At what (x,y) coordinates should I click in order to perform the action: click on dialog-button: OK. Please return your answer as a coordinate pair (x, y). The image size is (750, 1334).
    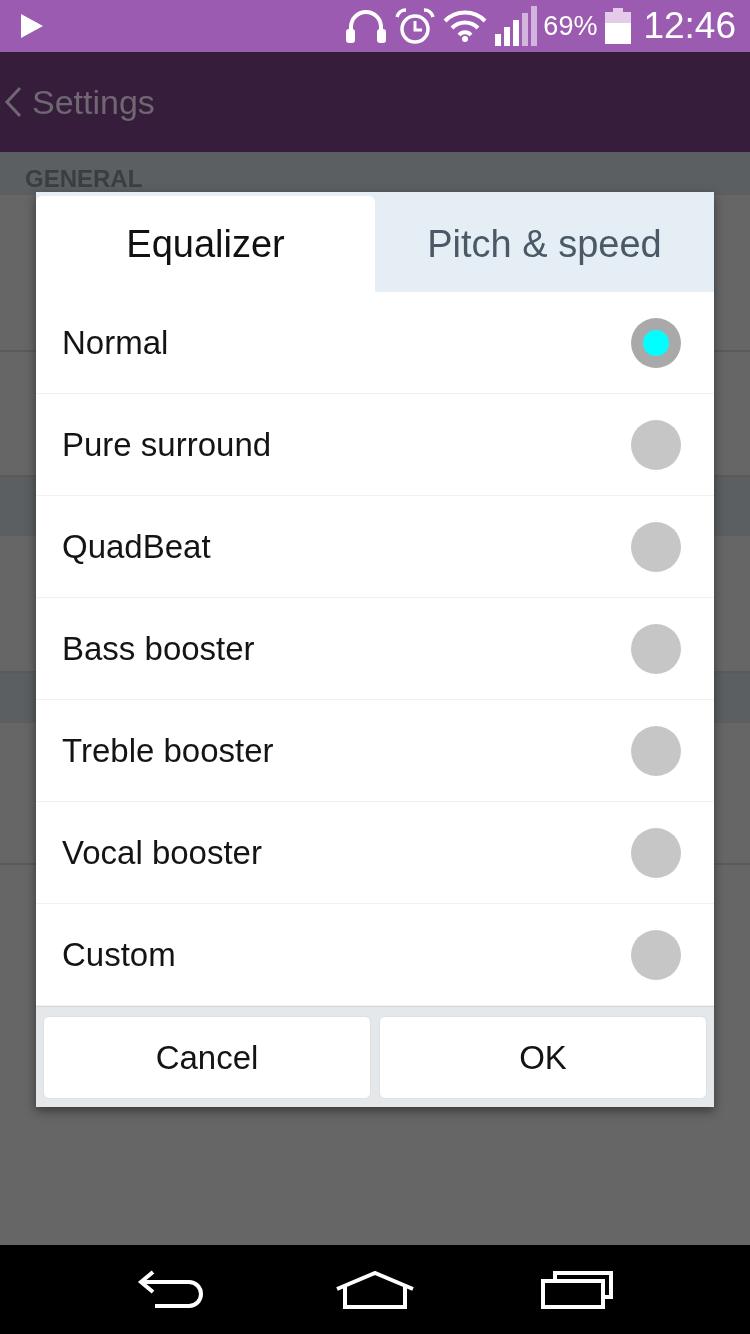
    Looking at the image, I should click on (543, 1057).